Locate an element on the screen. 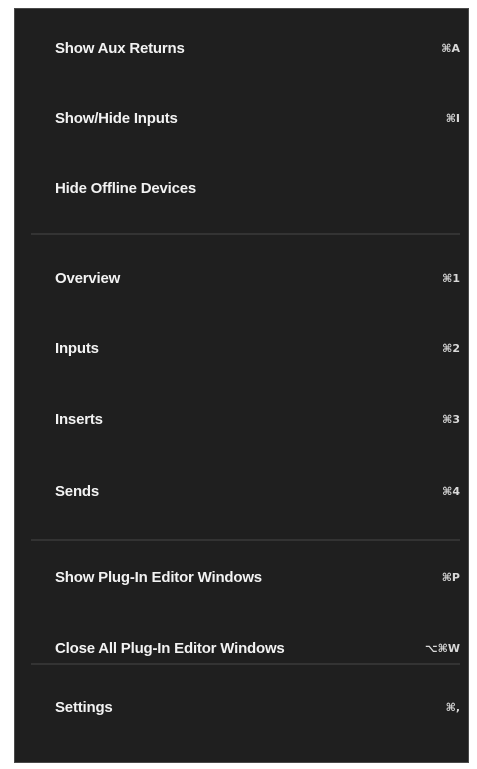  menu-item-show-plugin-editor-windows: Show Plug-In Editor Windows ⌘P is located at coordinates (241, 577).